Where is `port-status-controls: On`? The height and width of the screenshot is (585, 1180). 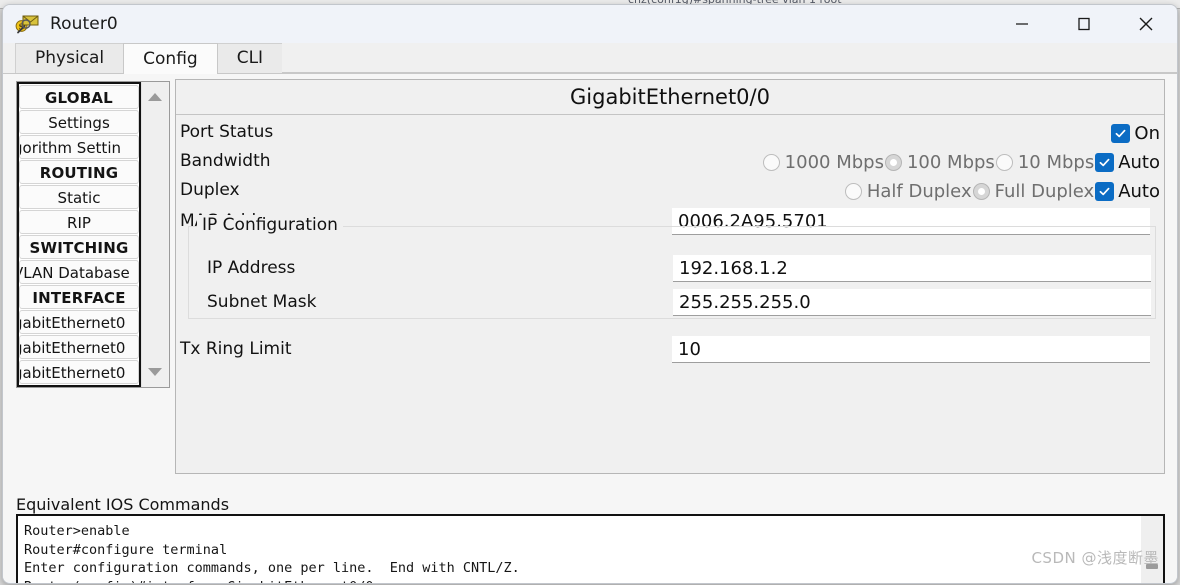 port-status-controls: On is located at coordinates (1136, 133).